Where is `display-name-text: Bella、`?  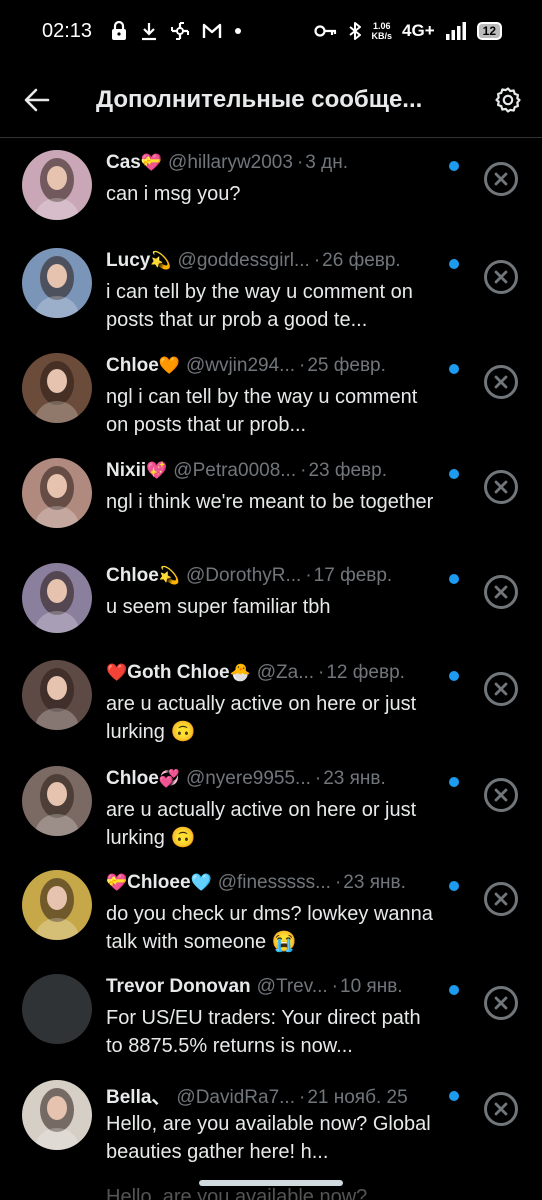
display-name-text: Bella、 is located at coordinates (138, 1097).